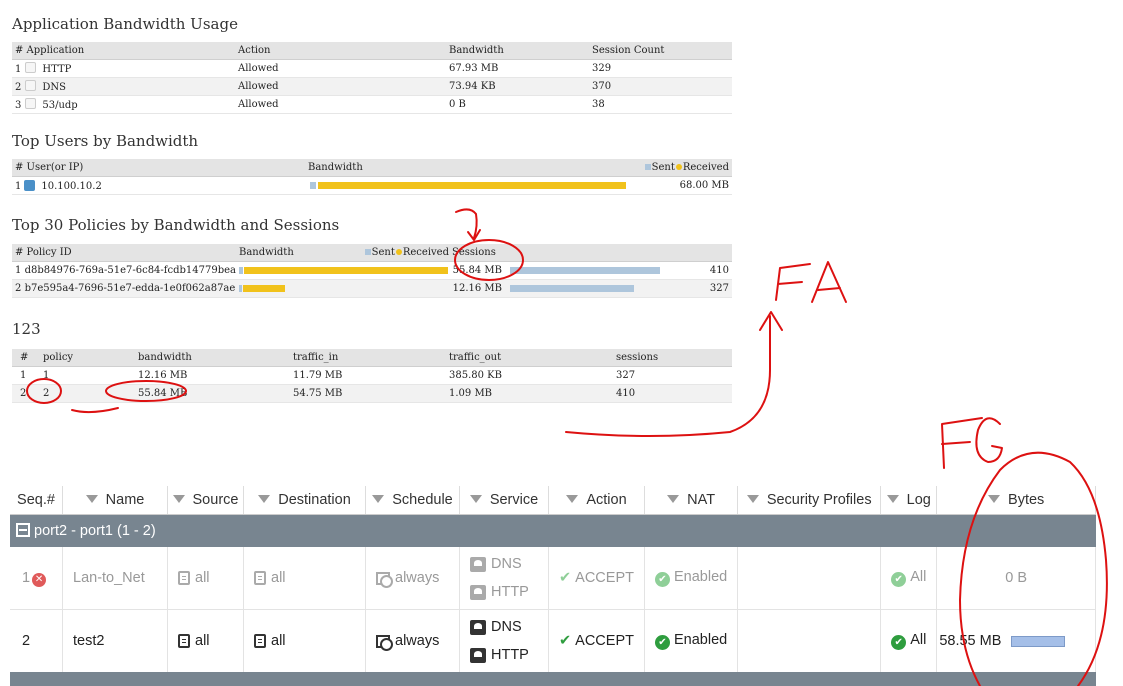 This screenshot has width=1123, height=686. I want to click on col-sessions: Sessions, so click(590, 253).